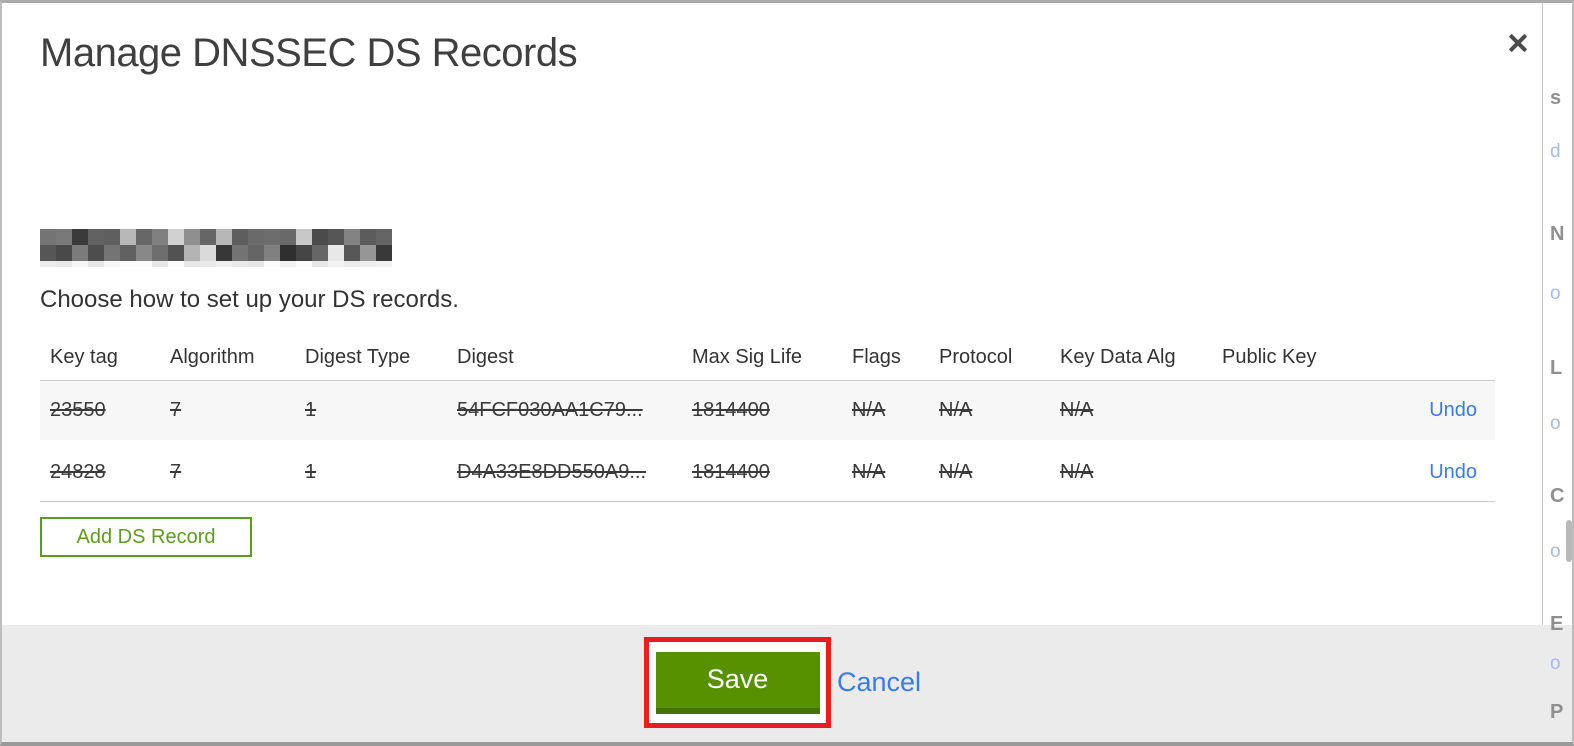 The width and height of the screenshot is (1574, 746). What do you see at coordinates (1569, 541) in the screenshot?
I see `page-scrollbar-thumb` at bounding box center [1569, 541].